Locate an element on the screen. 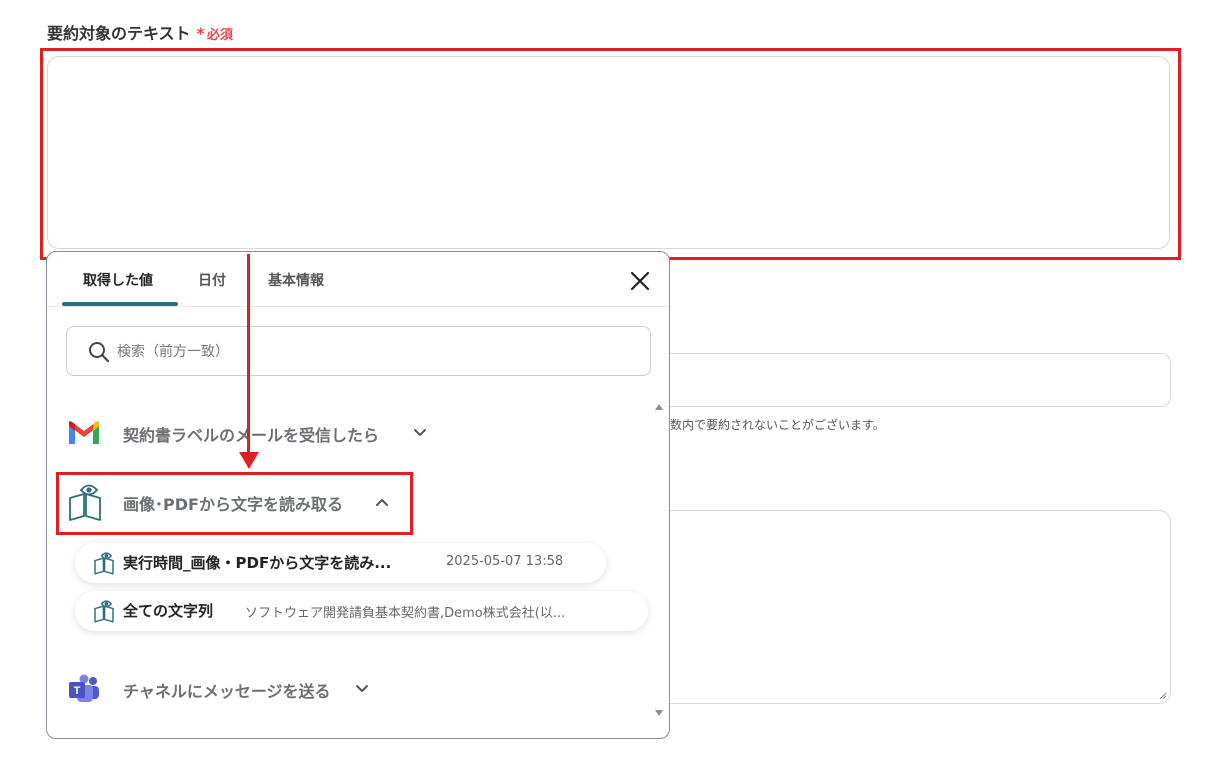 This screenshot has width=1219, height=764. annotation-arrow-head-icon is located at coordinates (249, 460).